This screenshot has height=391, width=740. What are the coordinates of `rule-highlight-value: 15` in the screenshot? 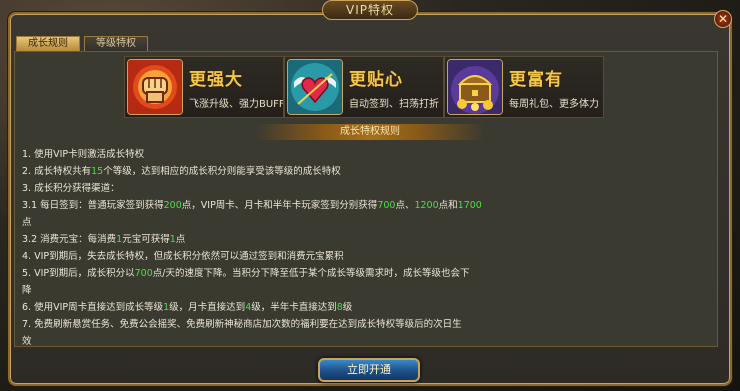 It's located at (97, 171).